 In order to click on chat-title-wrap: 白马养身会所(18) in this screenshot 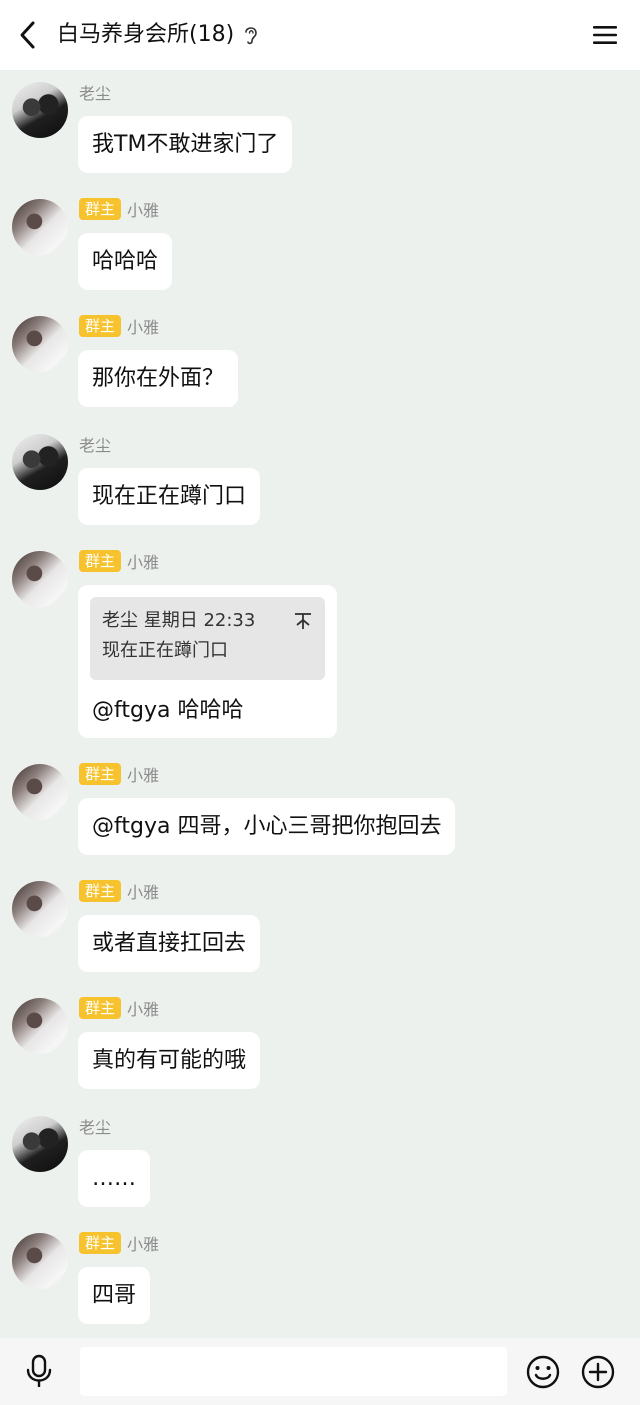, I will do `click(158, 35)`.